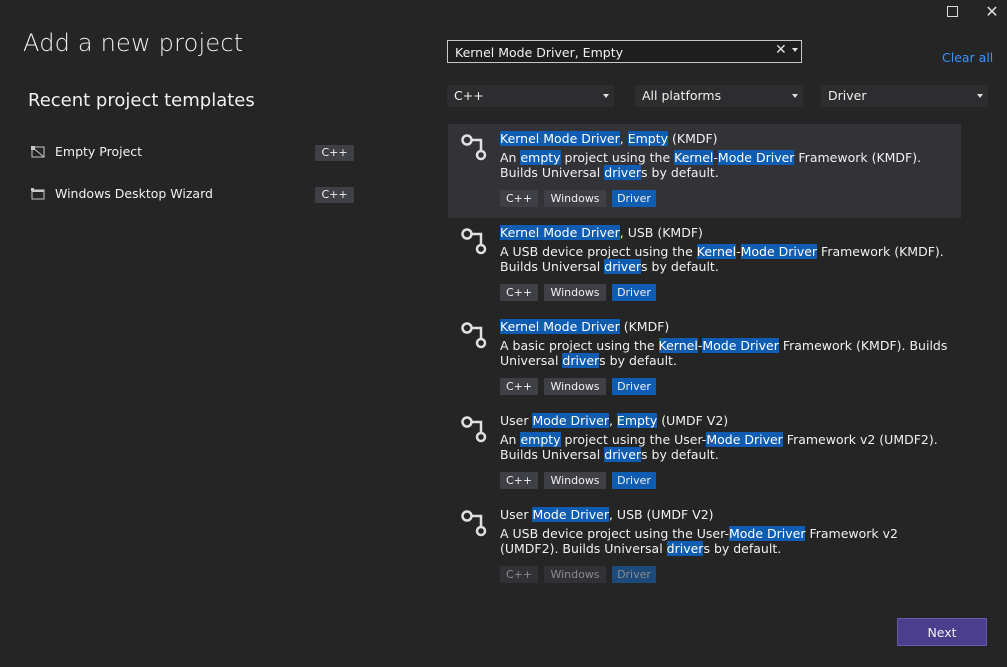 This screenshot has height=667, width=1007. Describe the element at coordinates (610, 52) in the screenshot. I see `search-input` at that location.